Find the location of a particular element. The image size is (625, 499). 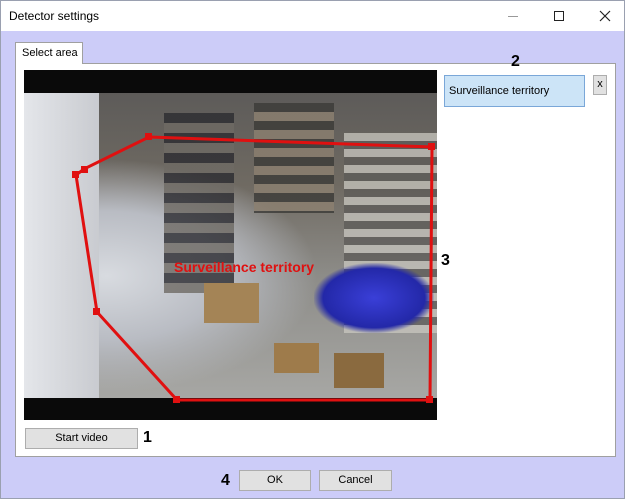

maximize-button is located at coordinates (559, 16).